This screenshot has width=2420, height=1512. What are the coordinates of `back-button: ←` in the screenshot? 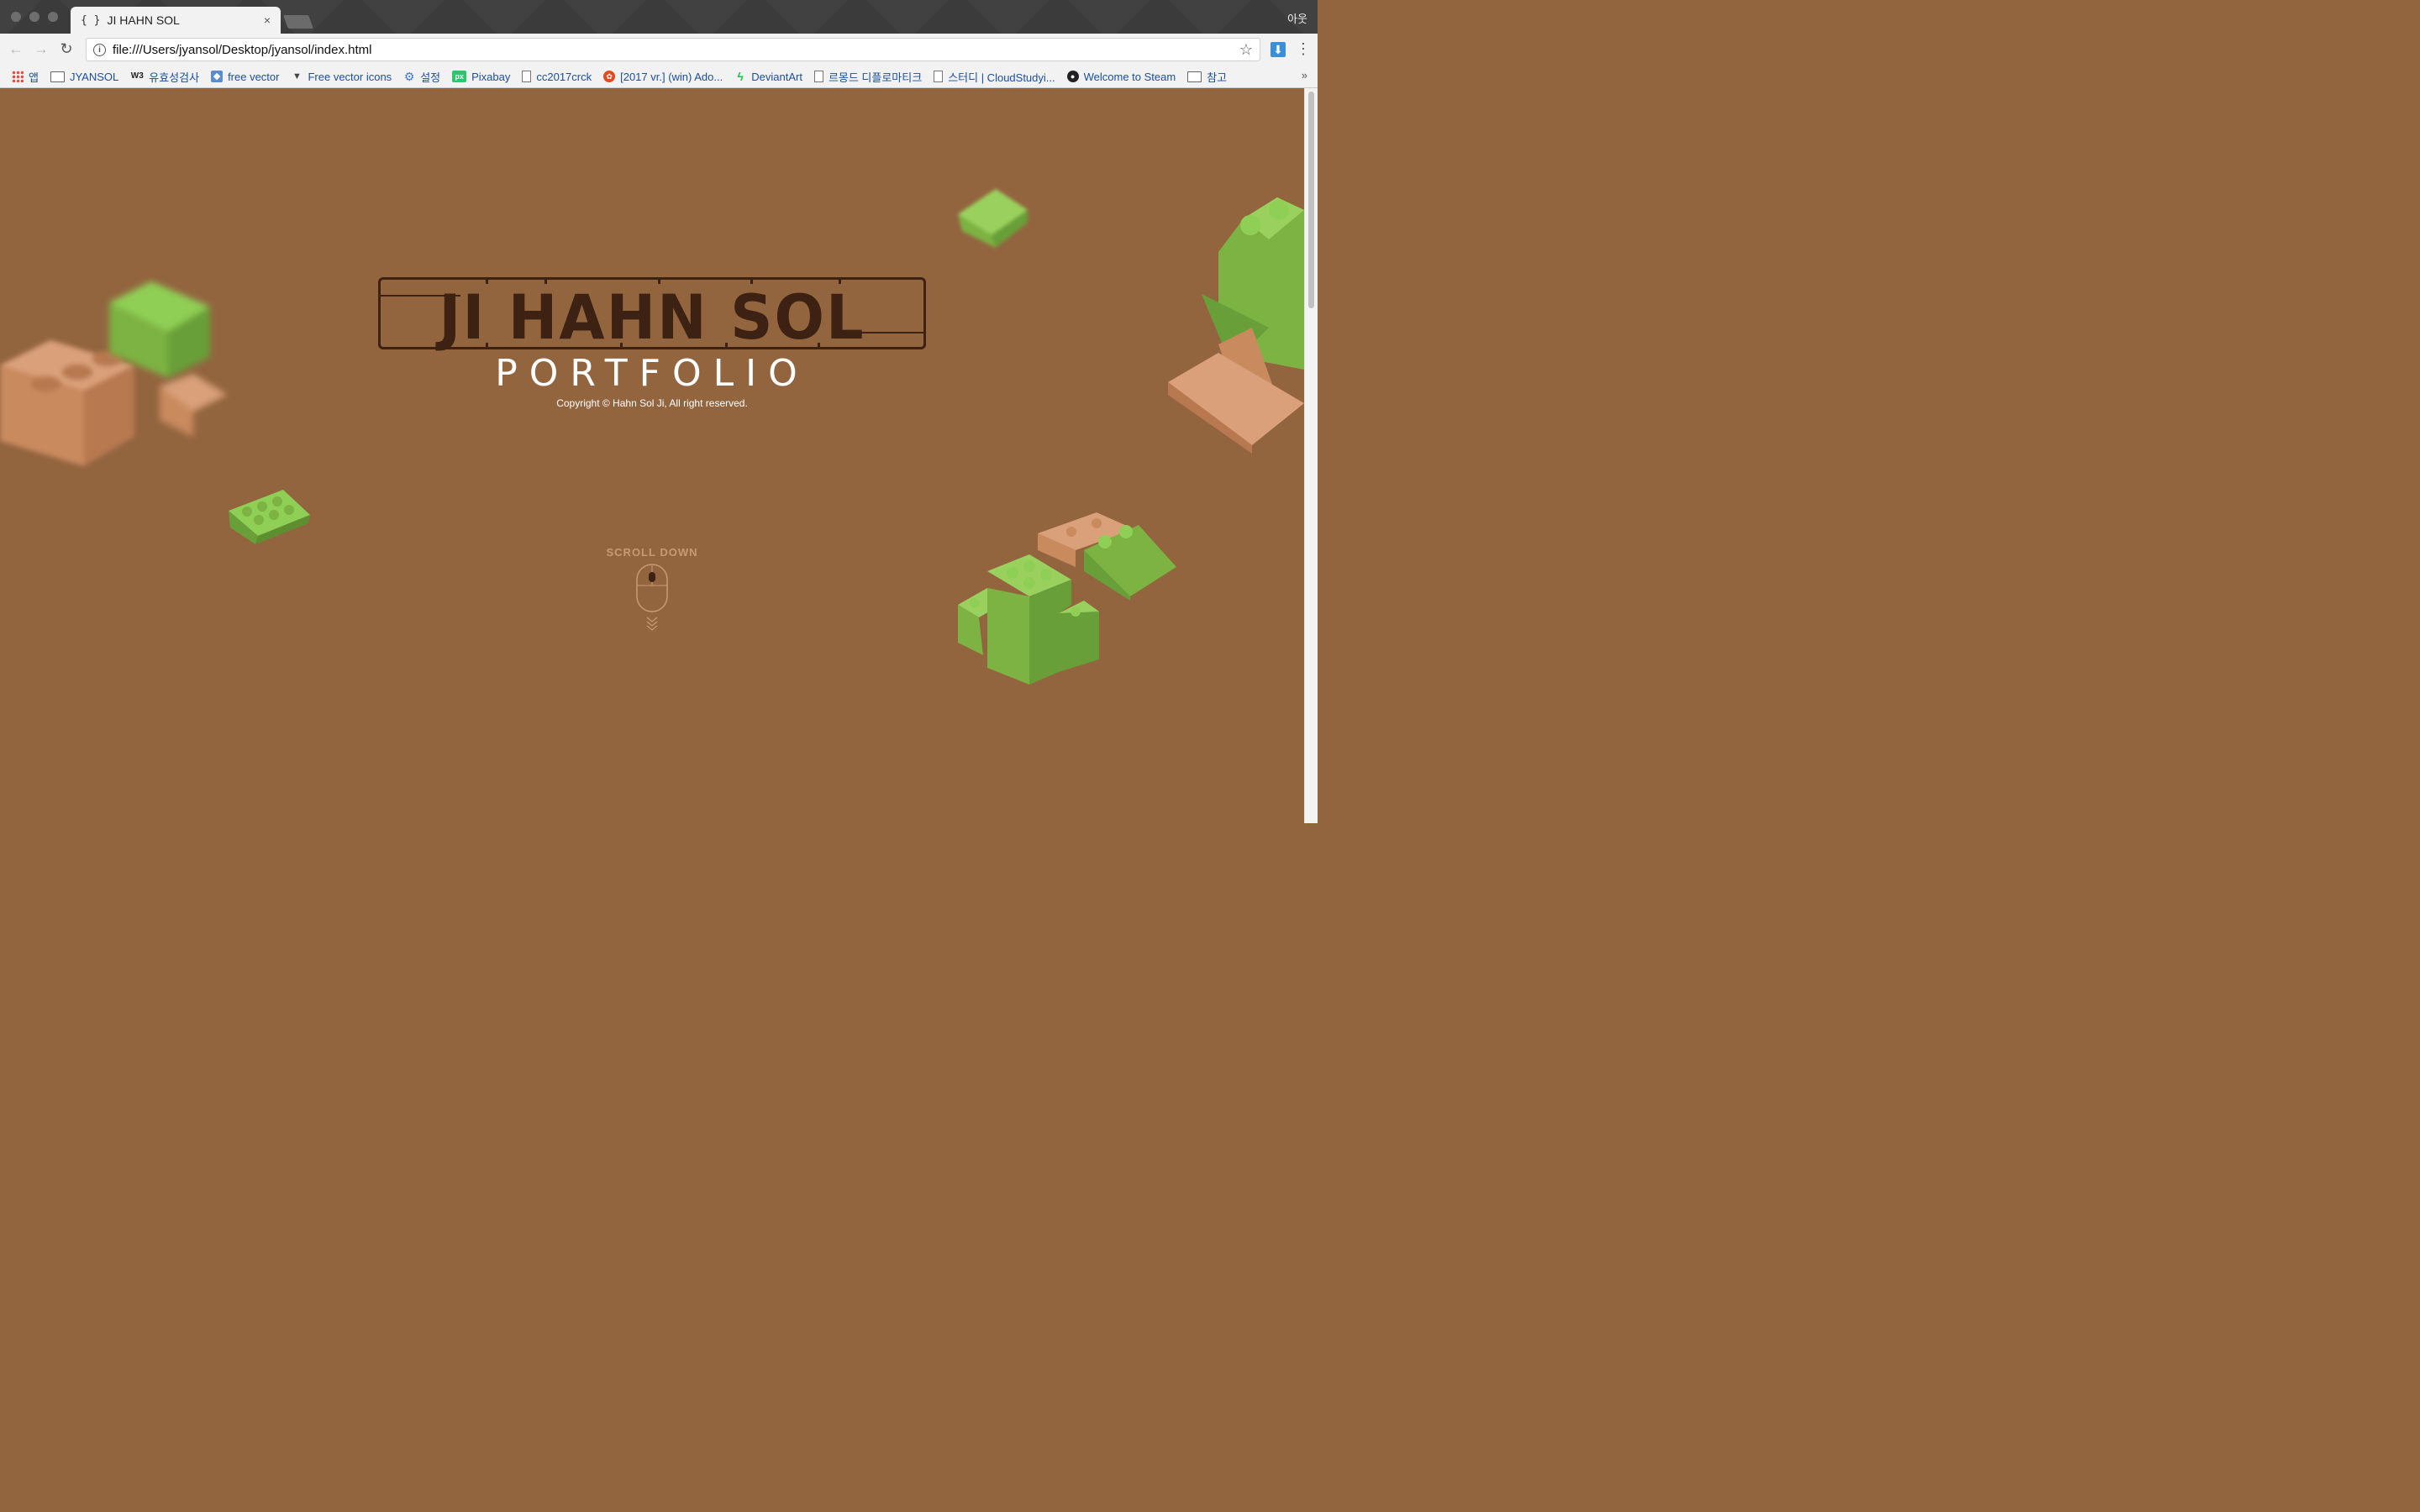 It's located at (16, 49).